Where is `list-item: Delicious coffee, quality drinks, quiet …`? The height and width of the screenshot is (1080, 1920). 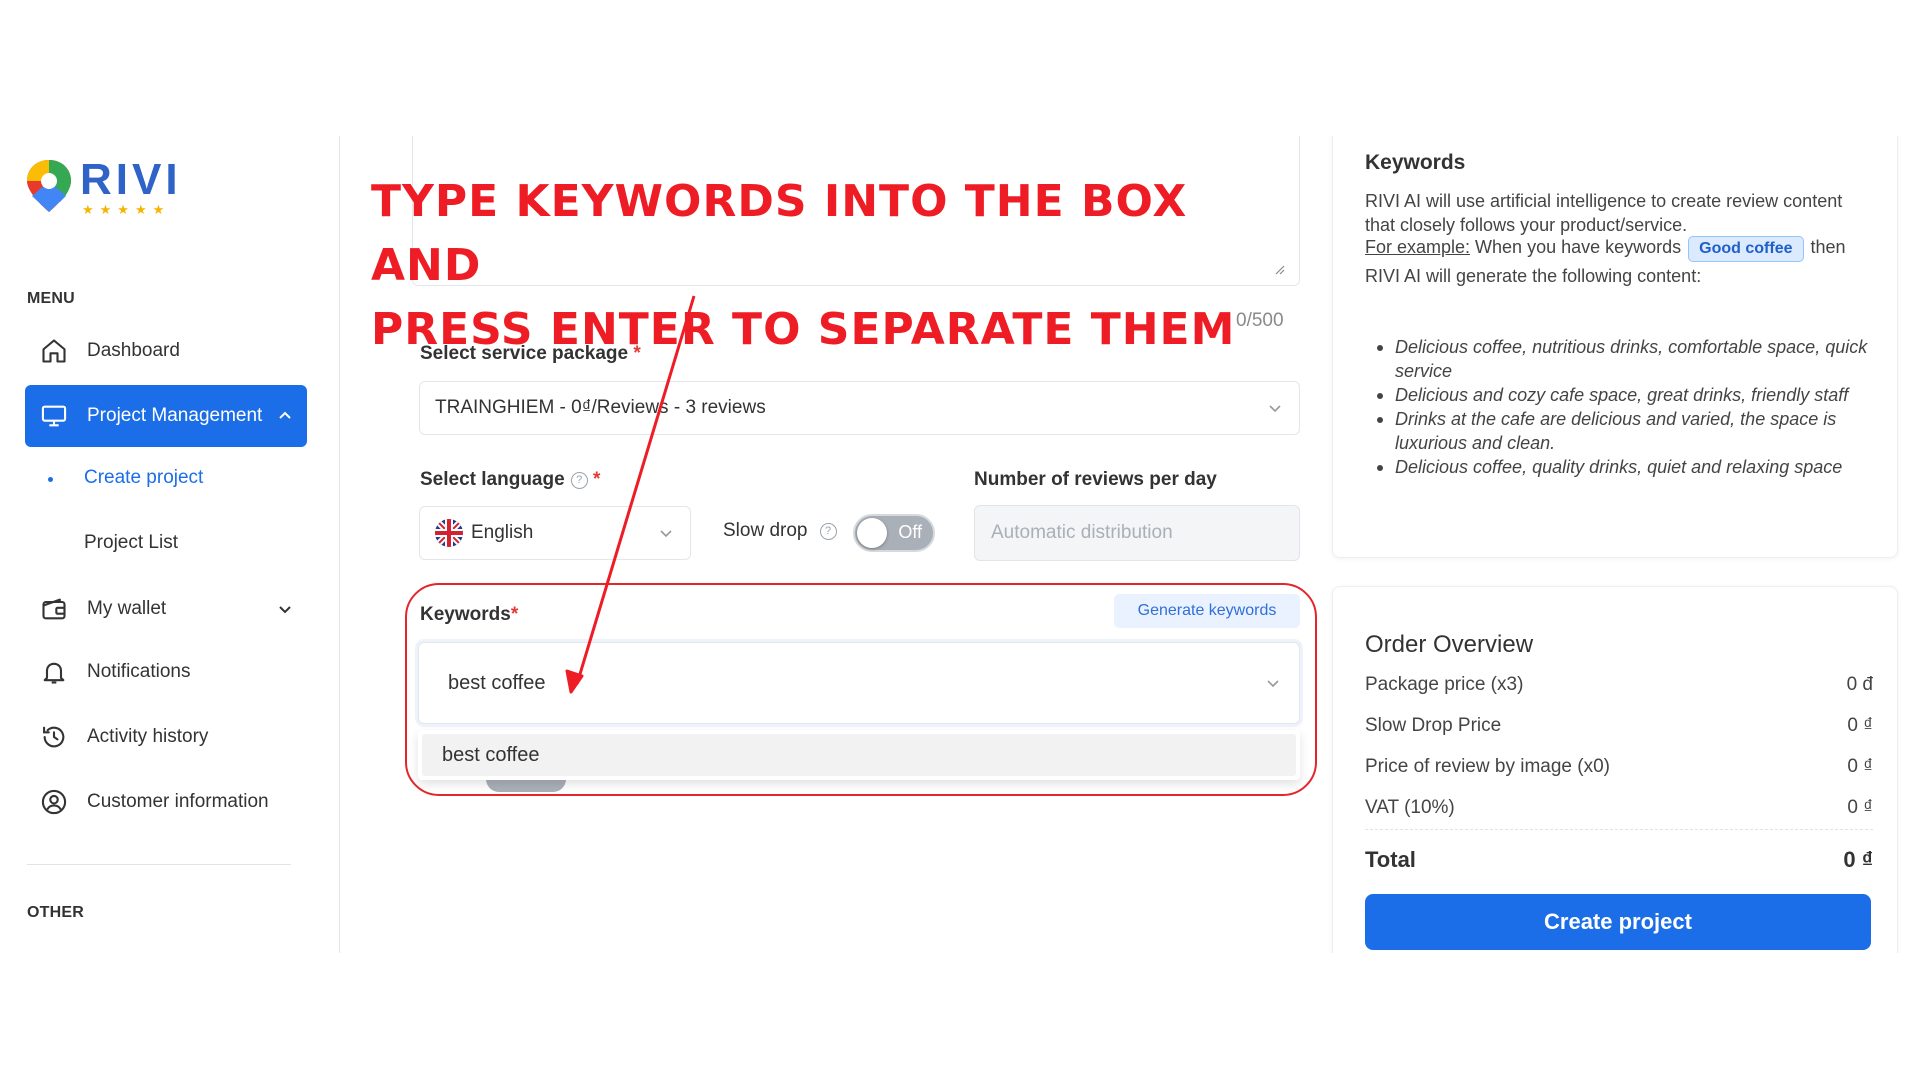 list-item: Delicious coffee, quality drinks, quiet … is located at coordinates (1631, 467).